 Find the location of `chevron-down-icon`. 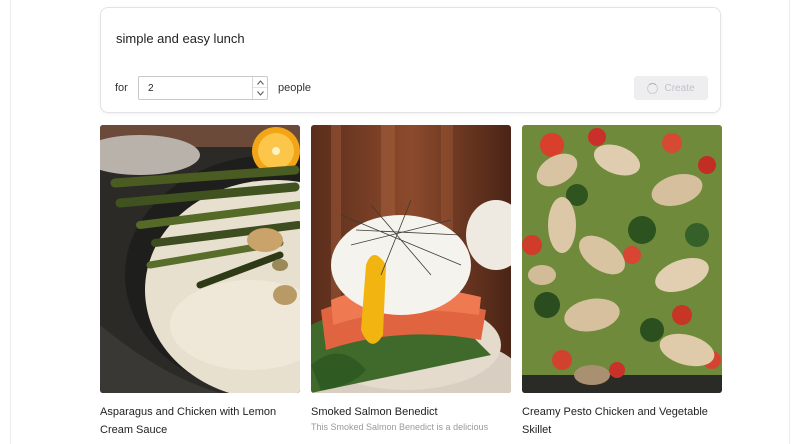

chevron-down-icon is located at coordinates (260, 93).